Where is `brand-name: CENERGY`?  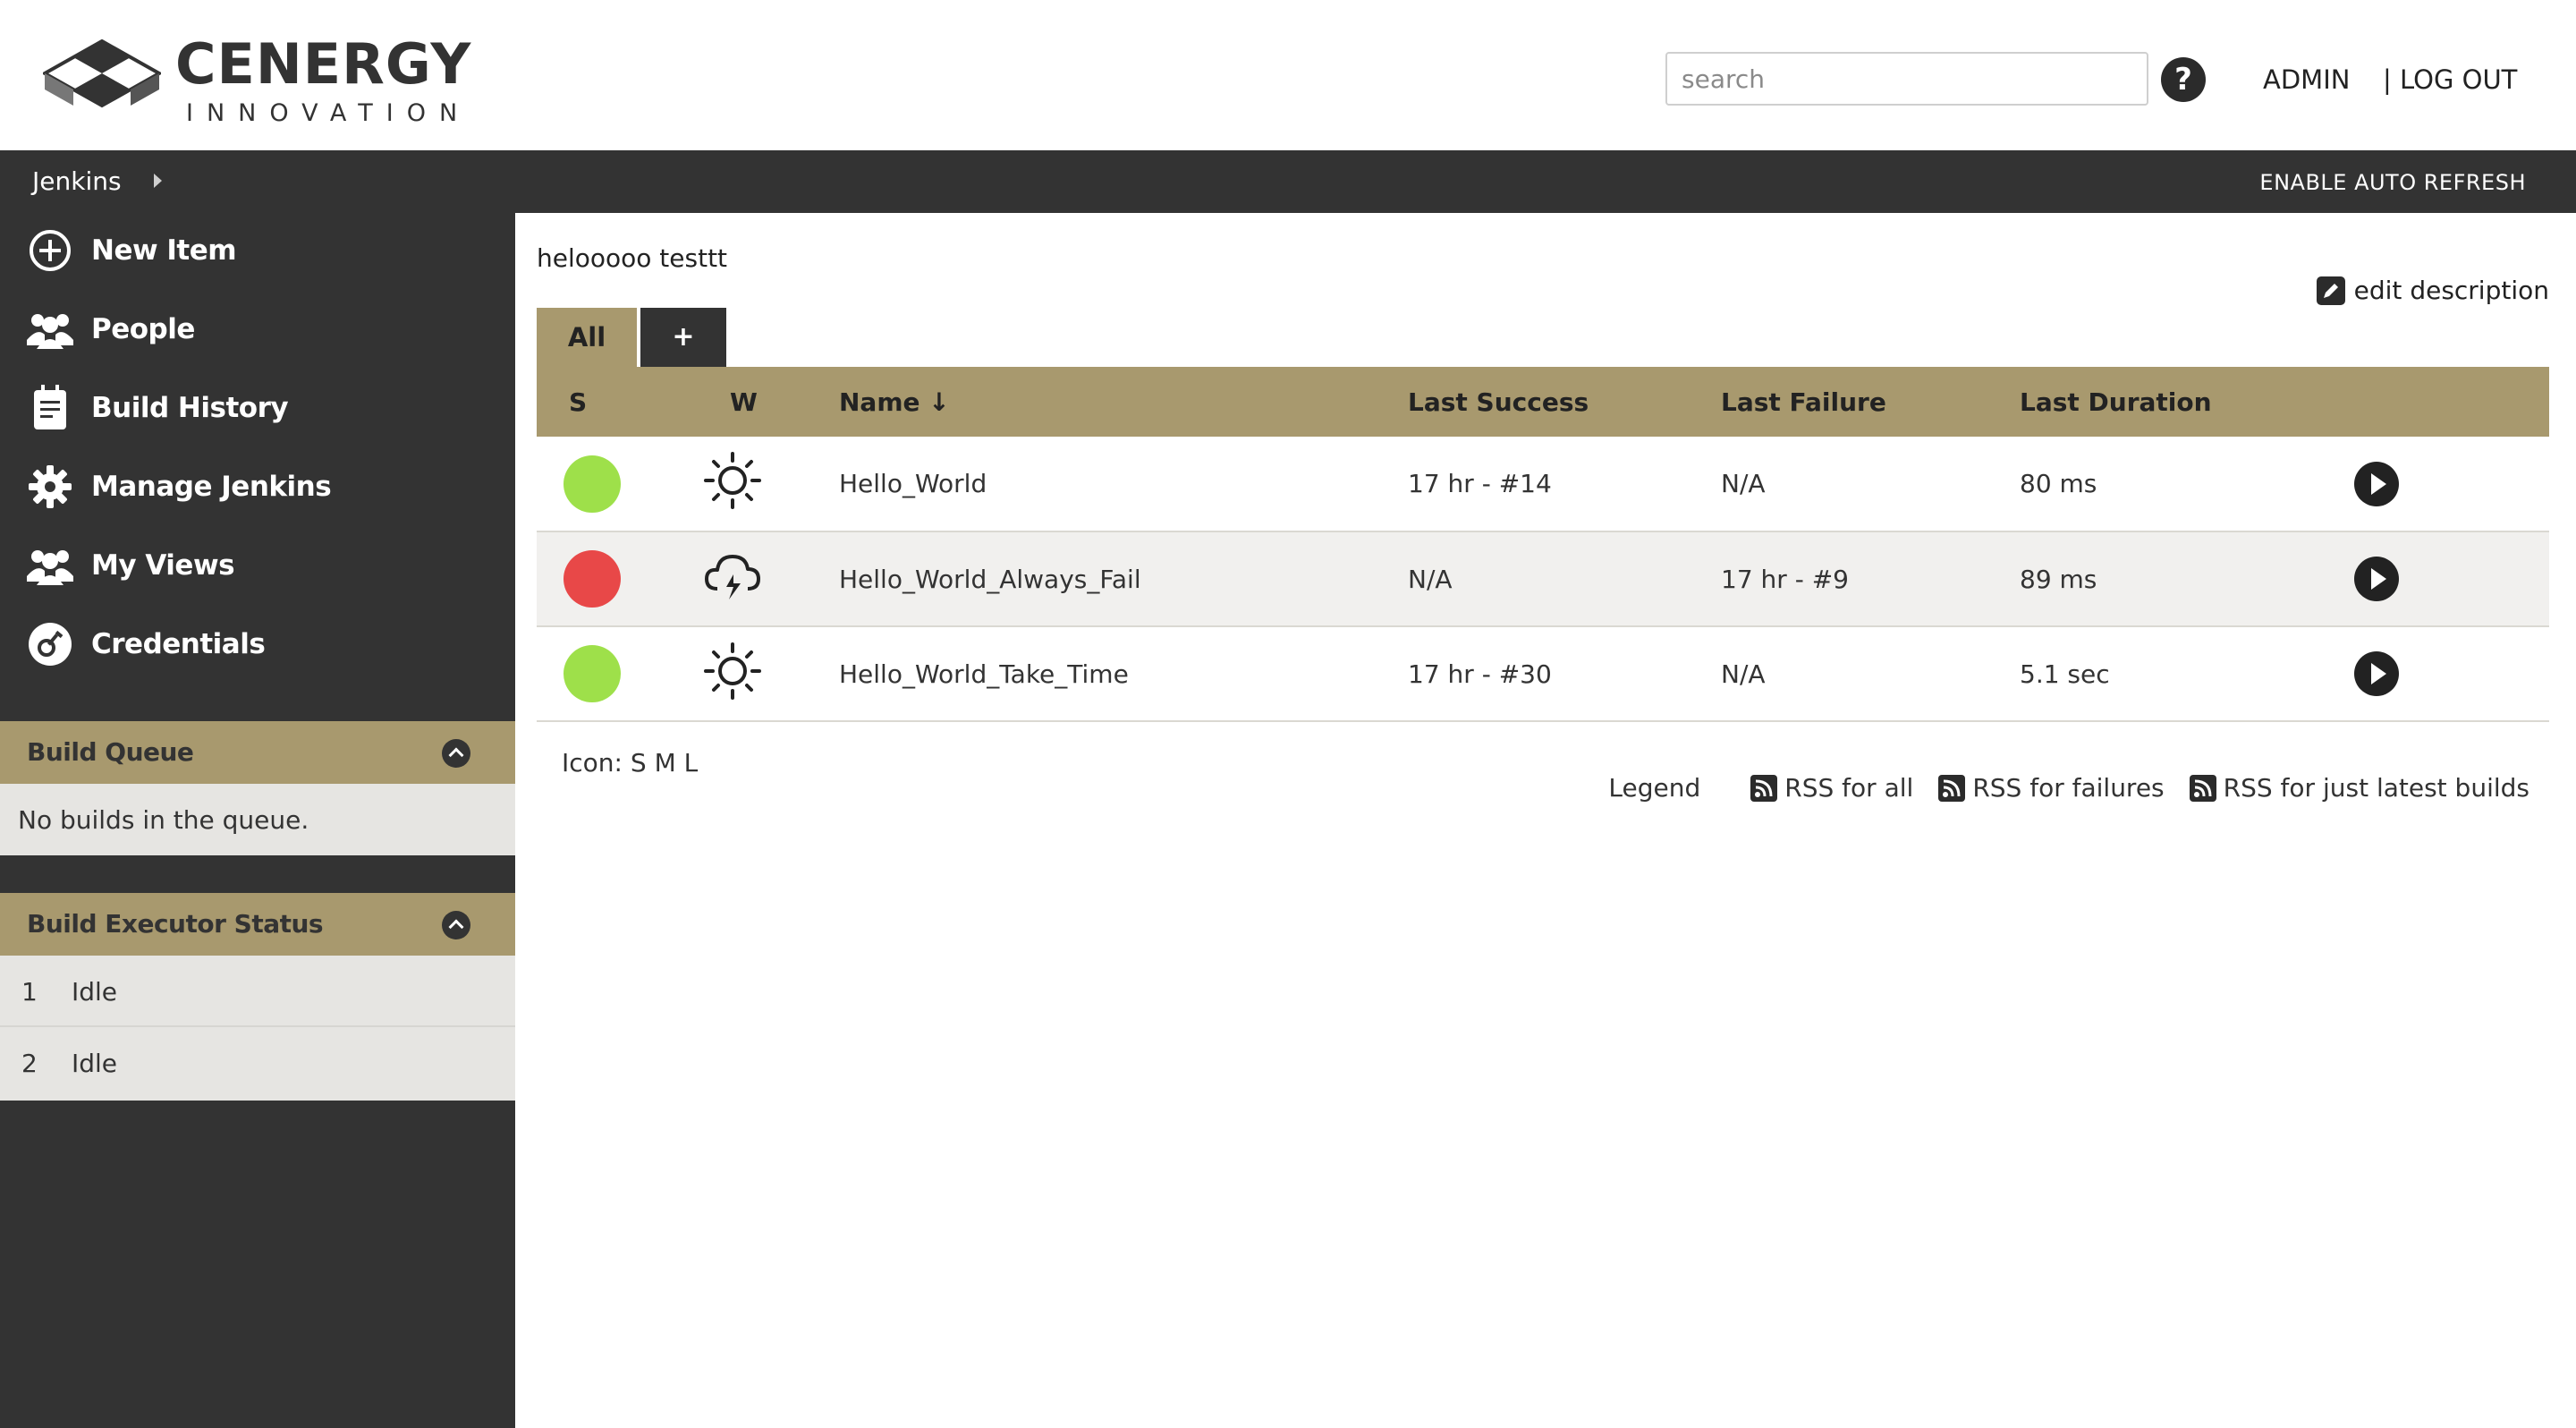 brand-name: CENERGY is located at coordinates (323, 63).